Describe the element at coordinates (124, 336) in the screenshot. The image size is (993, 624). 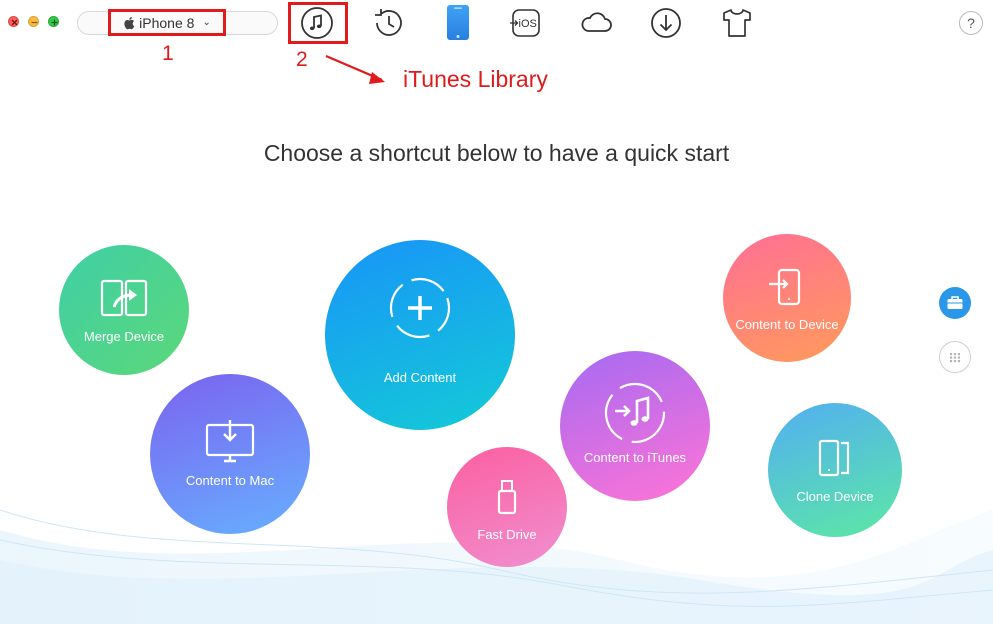
I see `merge-device-label: Merge Device` at that location.